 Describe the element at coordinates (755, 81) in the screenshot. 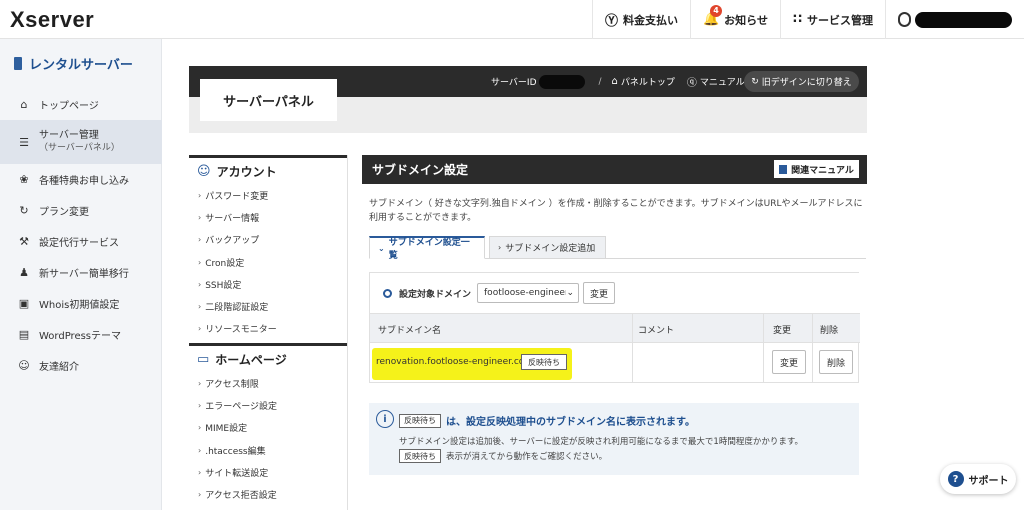

I see `switch-icon: ↻` at that location.